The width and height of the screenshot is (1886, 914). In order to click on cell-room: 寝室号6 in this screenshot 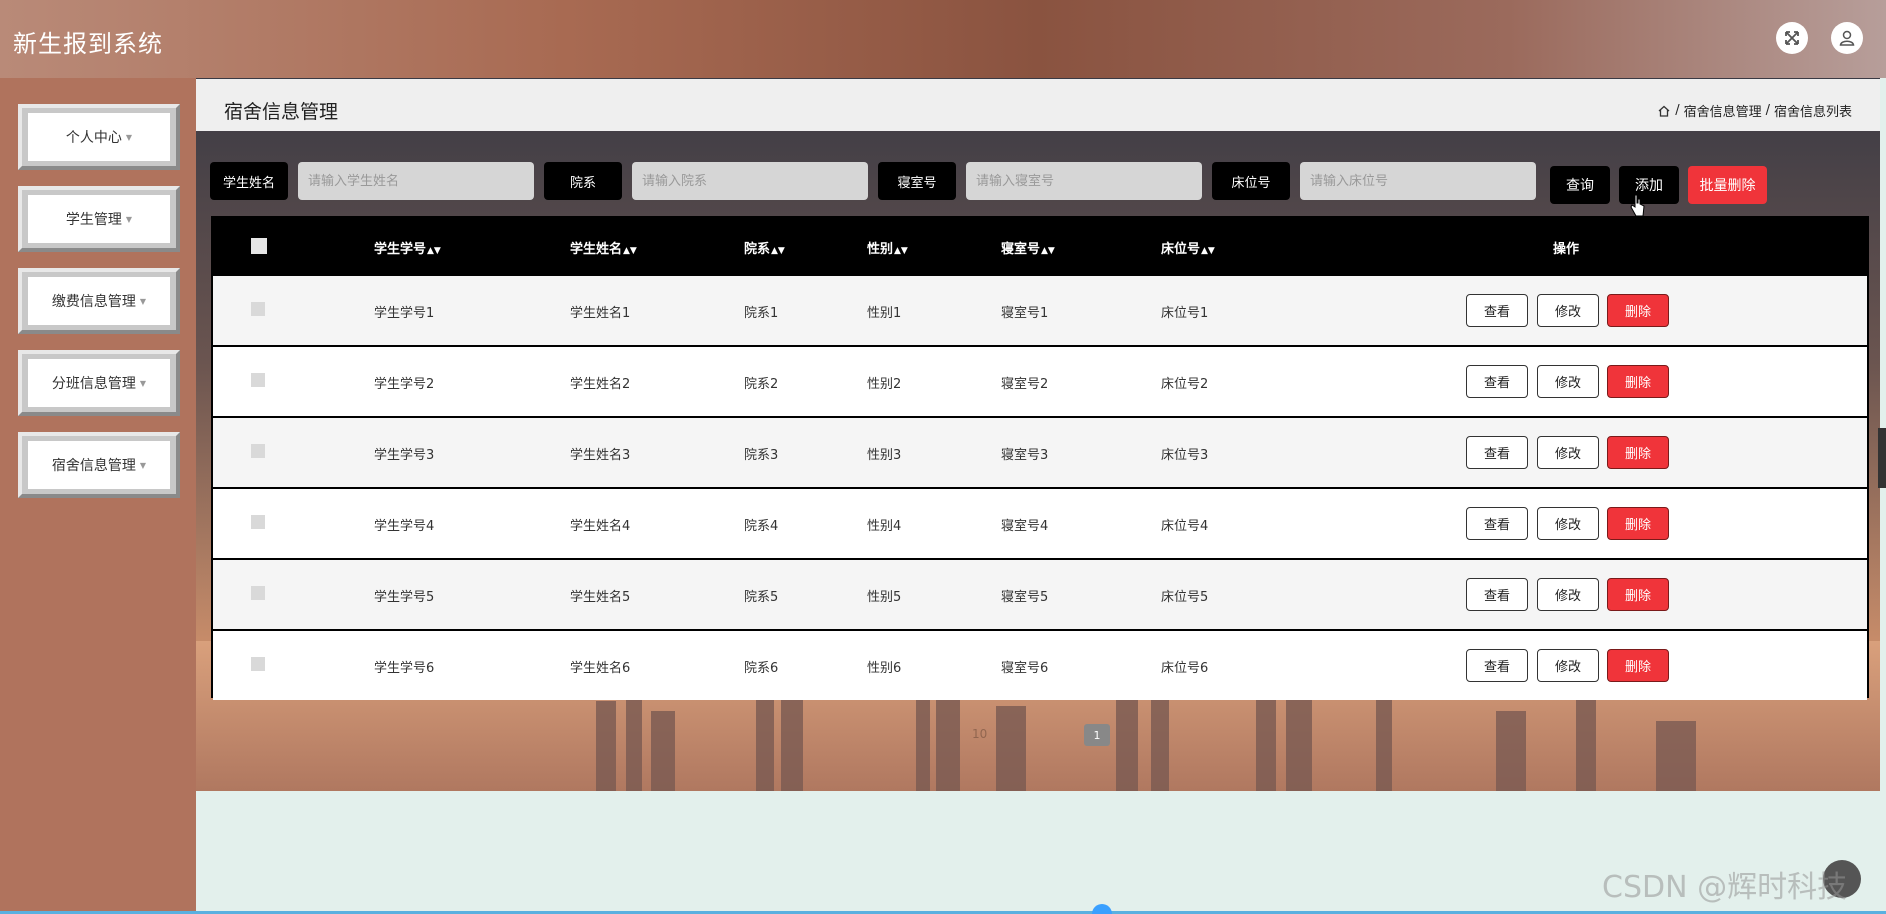, I will do `click(1025, 668)`.